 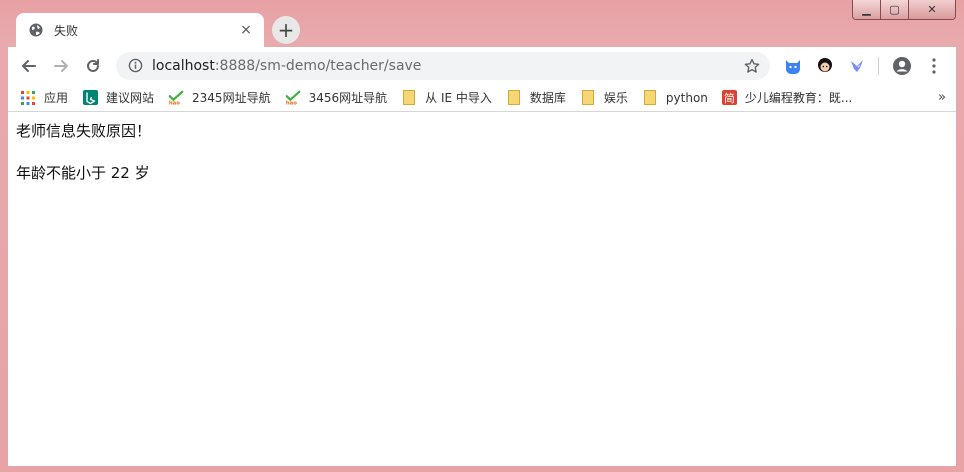 What do you see at coordinates (130, 98) in the screenshot?
I see `bookmark-label: 建议网站` at bounding box center [130, 98].